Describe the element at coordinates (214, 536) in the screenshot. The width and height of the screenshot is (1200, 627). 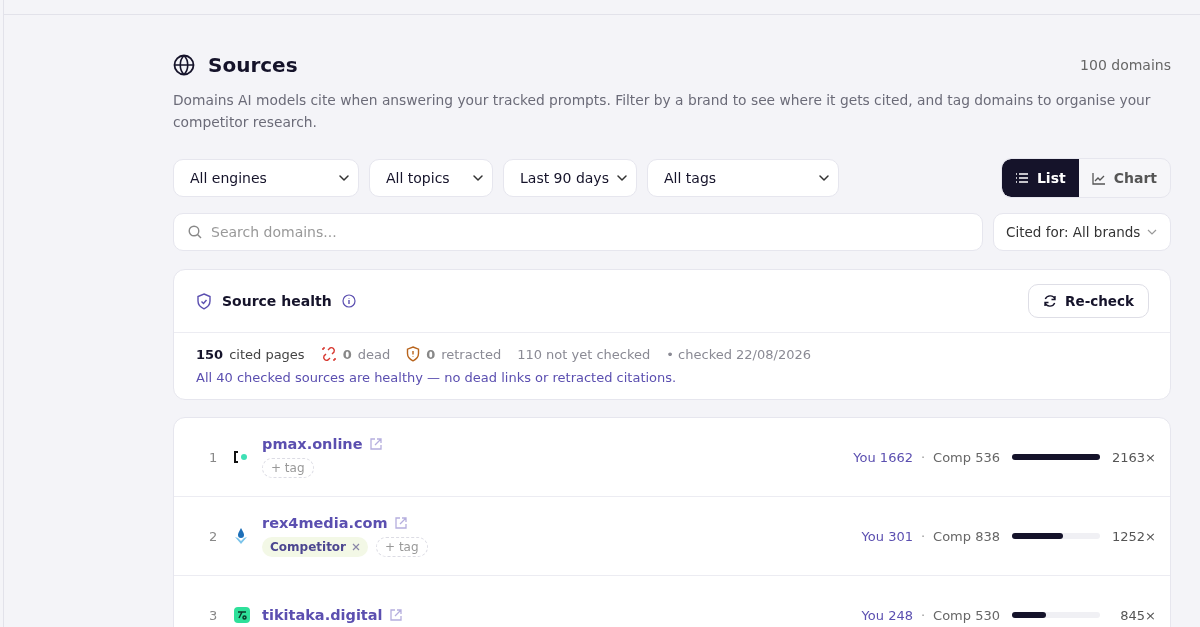
I see `rank-number: 2` at that location.